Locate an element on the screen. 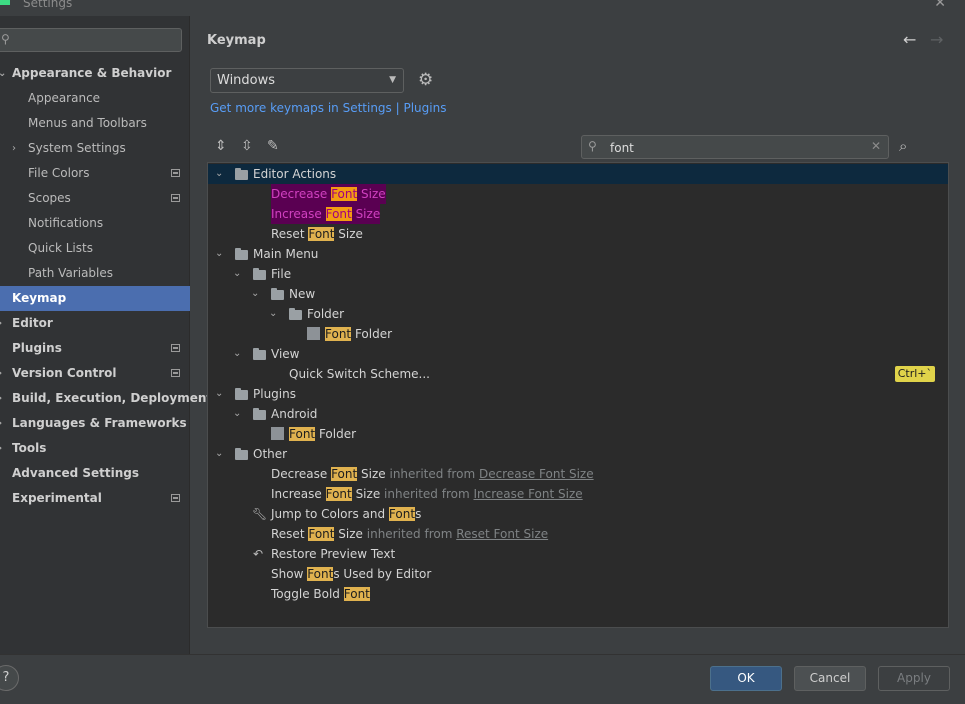 The image size is (965, 704). sidebar-item-advanced-settings: Advanced Settings is located at coordinates (95, 473).